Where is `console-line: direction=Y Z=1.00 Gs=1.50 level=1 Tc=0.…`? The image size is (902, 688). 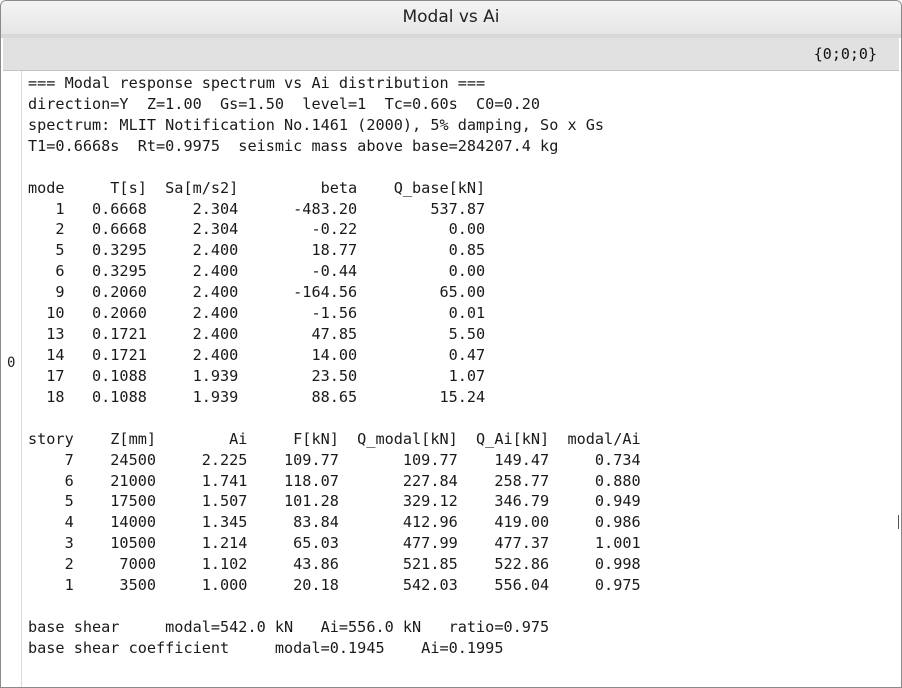 console-line: direction=Y Z=1.00 Gs=1.50 level=1 Tc=0.… is located at coordinates (284, 103).